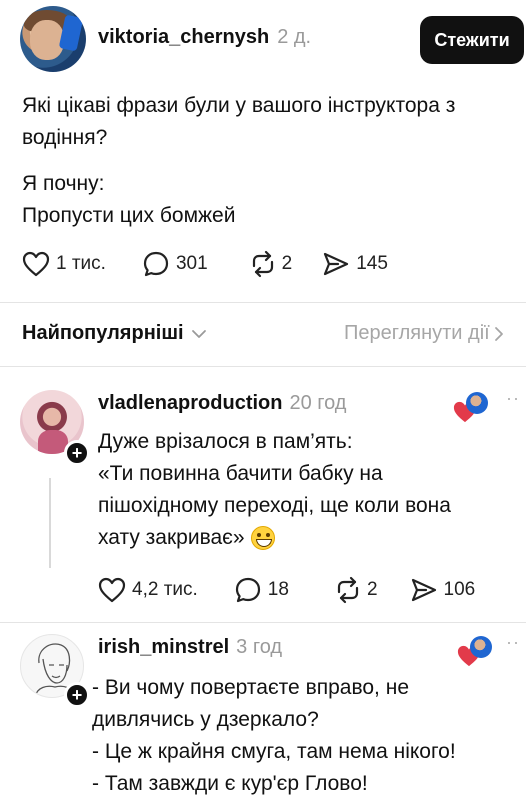 Image resolution: width=526 pixels, height=811 pixels. I want to click on like-count: 4,2 тис., so click(165, 589).